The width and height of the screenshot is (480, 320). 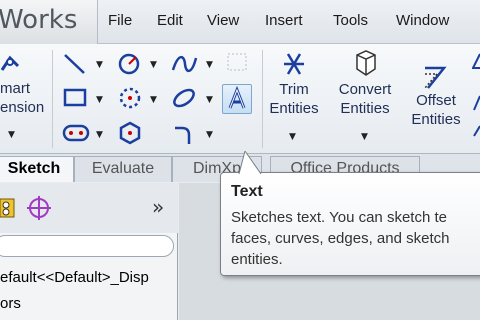 I want to click on tab-sketch: Sketch, so click(x=37, y=169).